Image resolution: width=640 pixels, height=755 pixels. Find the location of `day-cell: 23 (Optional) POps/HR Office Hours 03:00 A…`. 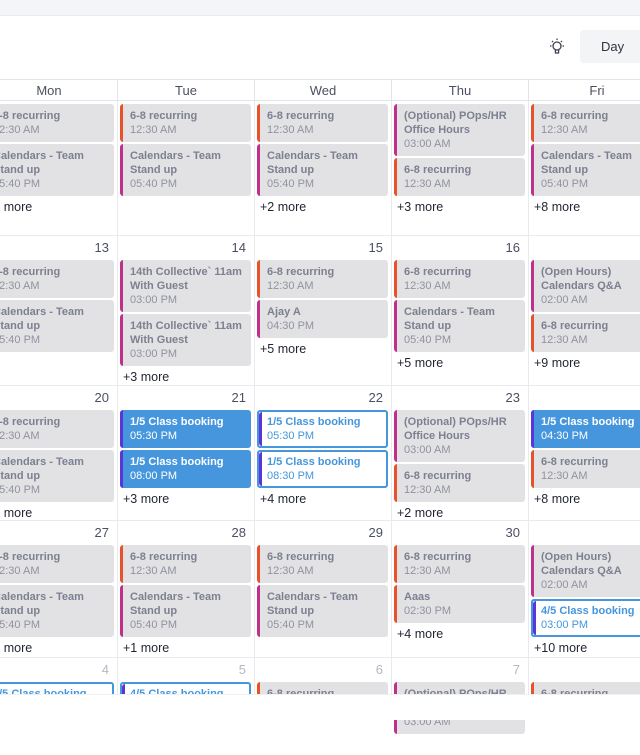

day-cell: 23 (Optional) POps/HR Office Hours 03:00 A… is located at coordinates (460, 453).